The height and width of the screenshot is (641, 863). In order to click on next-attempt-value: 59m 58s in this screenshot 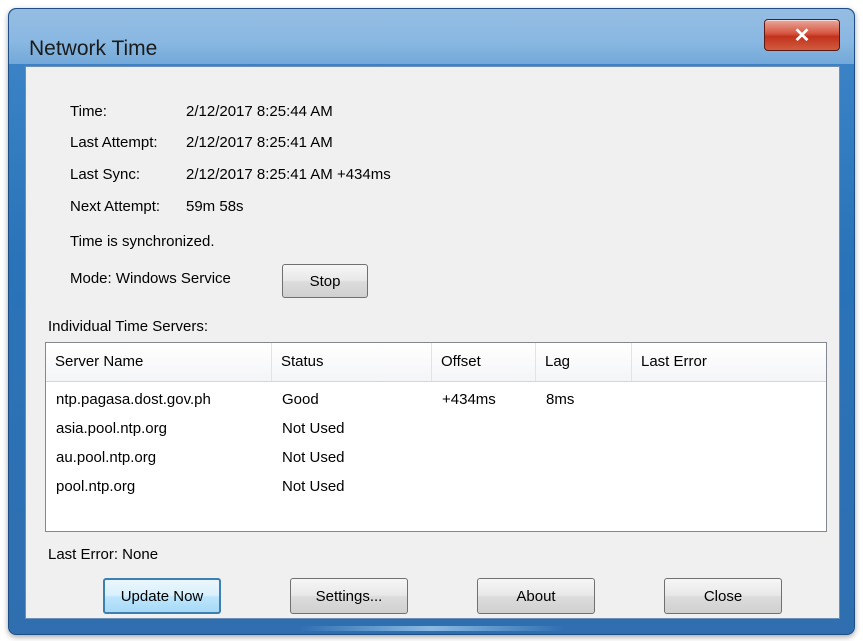, I will do `click(215, 206)`.